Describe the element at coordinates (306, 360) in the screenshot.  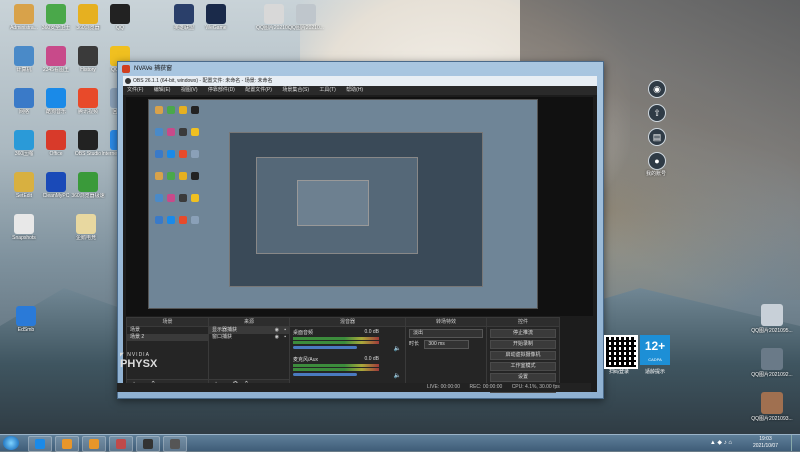
I see `mixer-channel-name: 麦克风/Aux` at that location.